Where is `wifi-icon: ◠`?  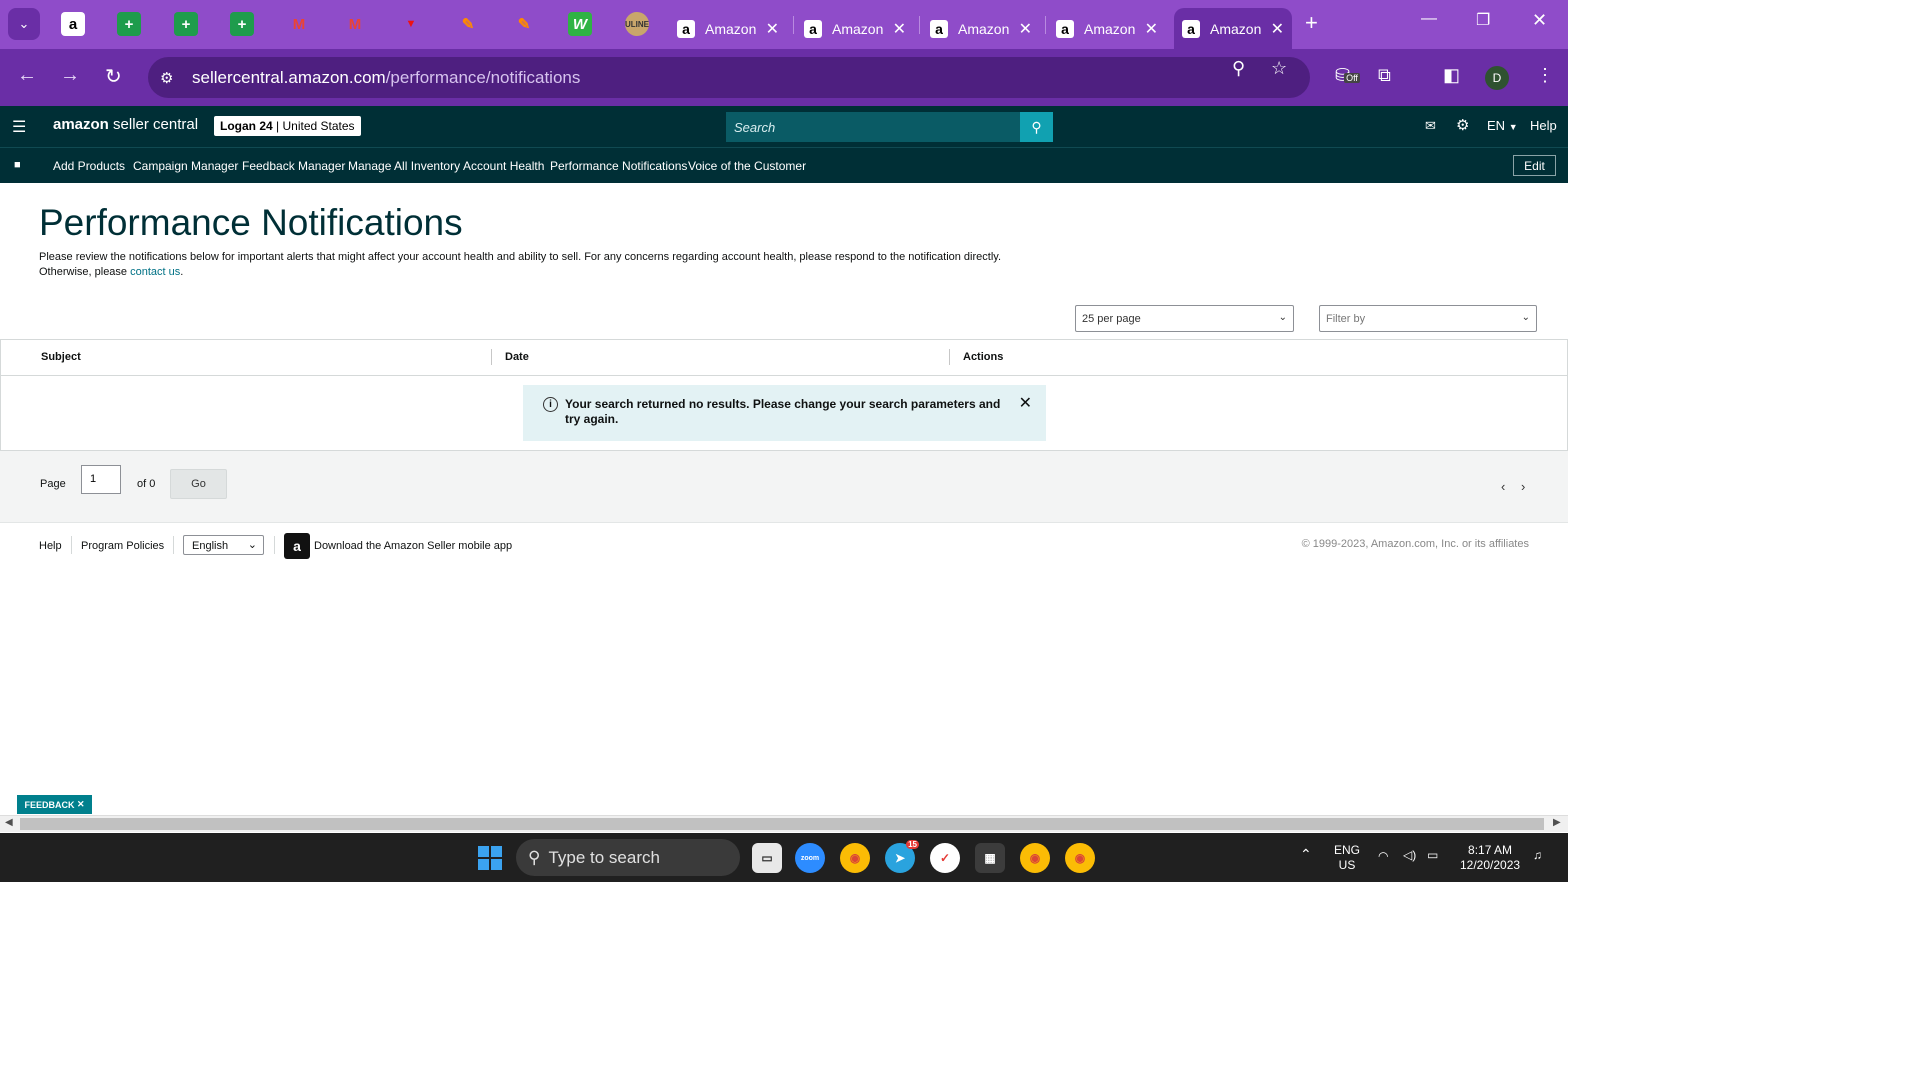 wifi-icon: ◠ is located at coordinates (1383, 856).